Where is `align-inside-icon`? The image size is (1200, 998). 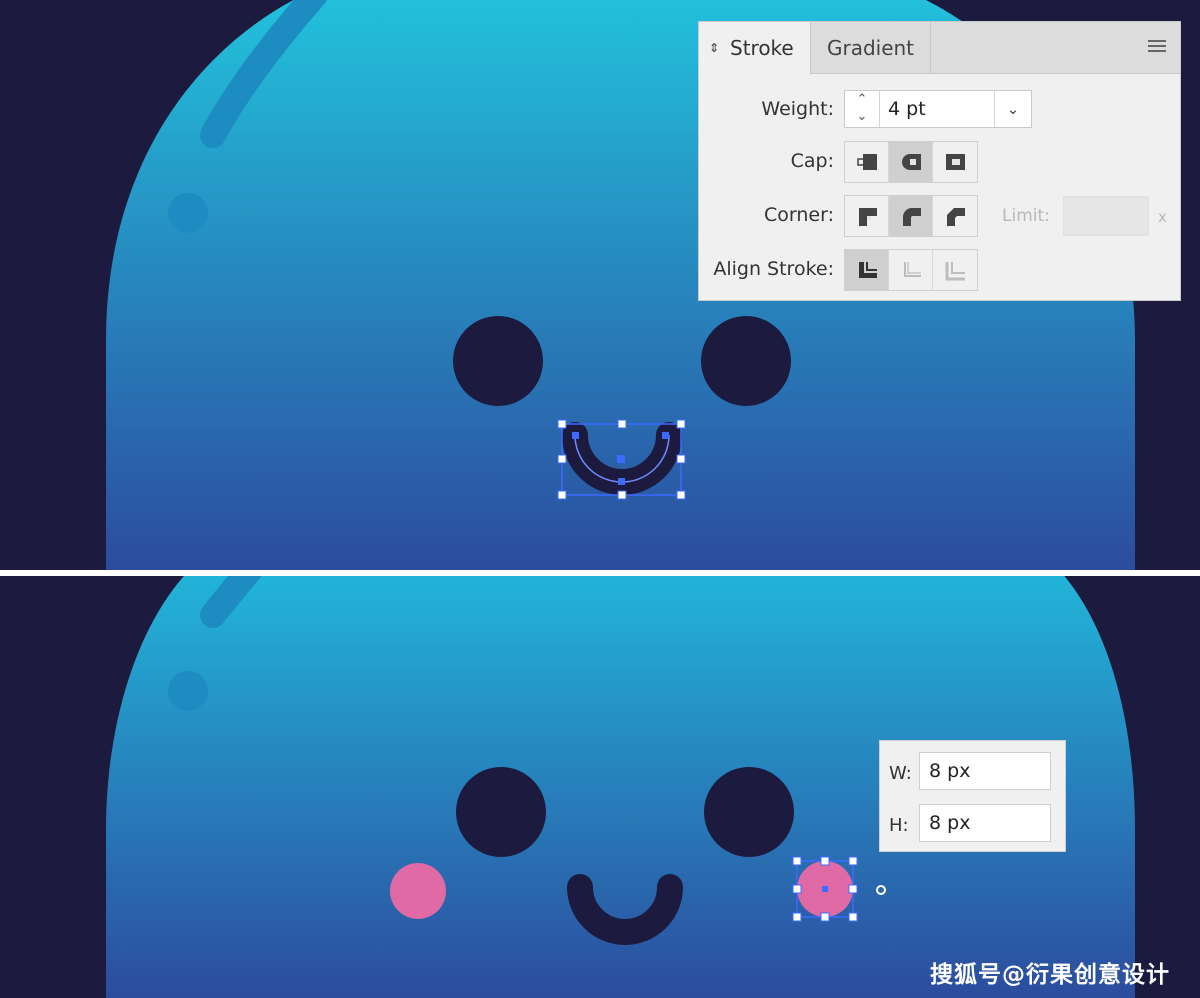 align-inside-icon is located at coordinates (912, 269).